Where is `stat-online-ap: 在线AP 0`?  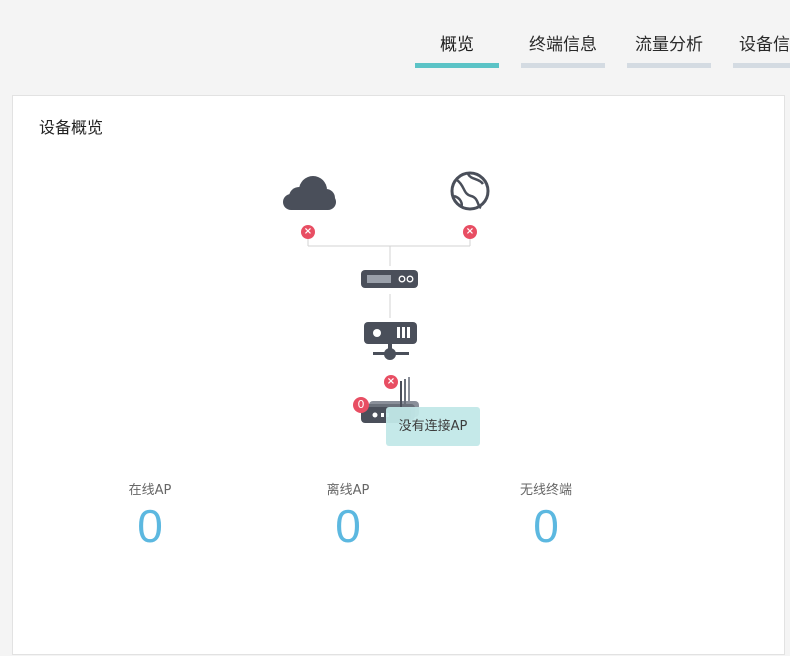
stat-online-ap: 在线AP 0 is located at coordinates (150, 515).